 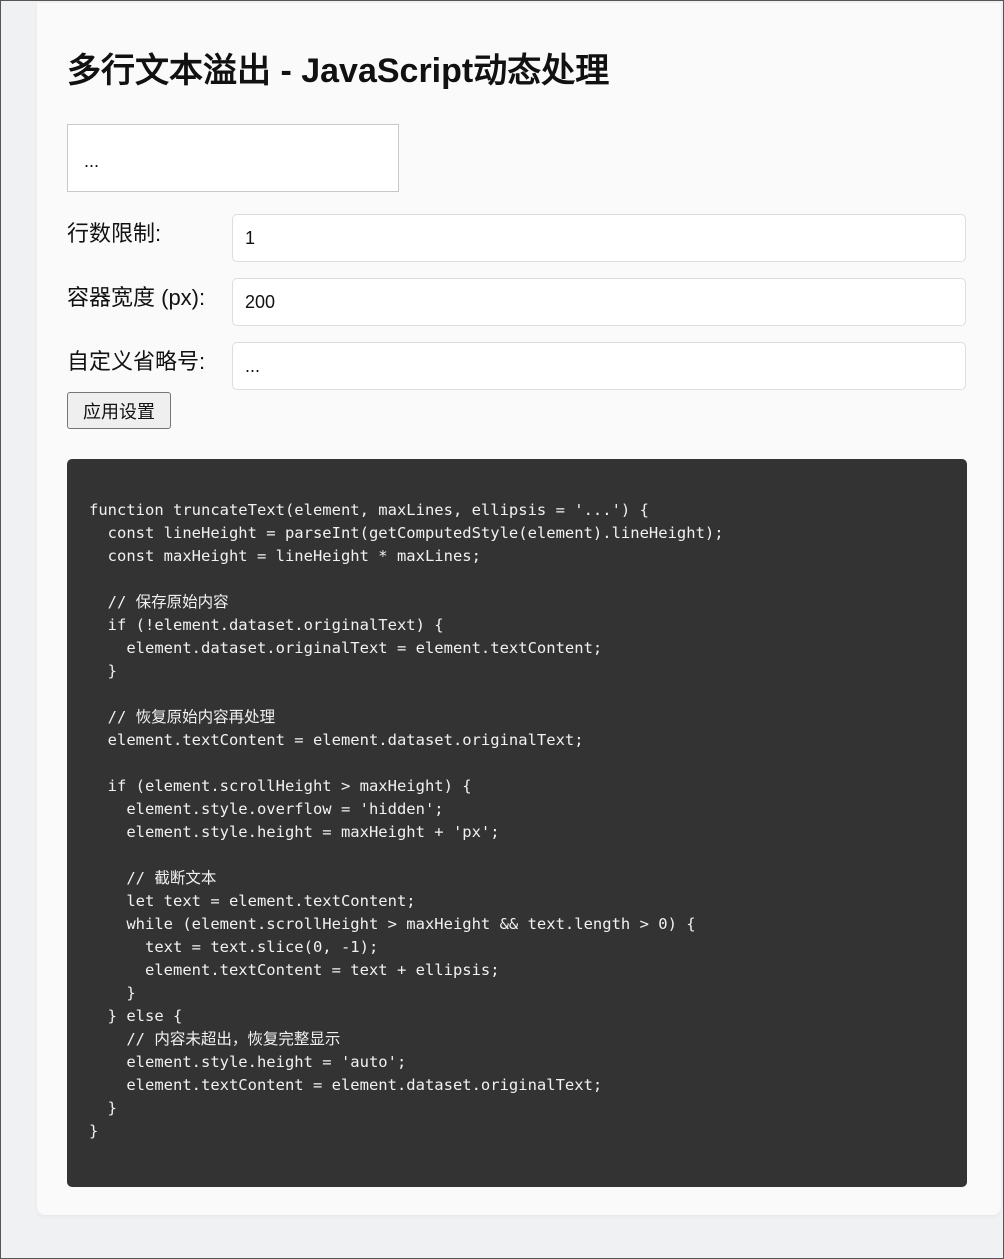 I want to click on lines-label: 行数限制:, so click(x=114, y=233).